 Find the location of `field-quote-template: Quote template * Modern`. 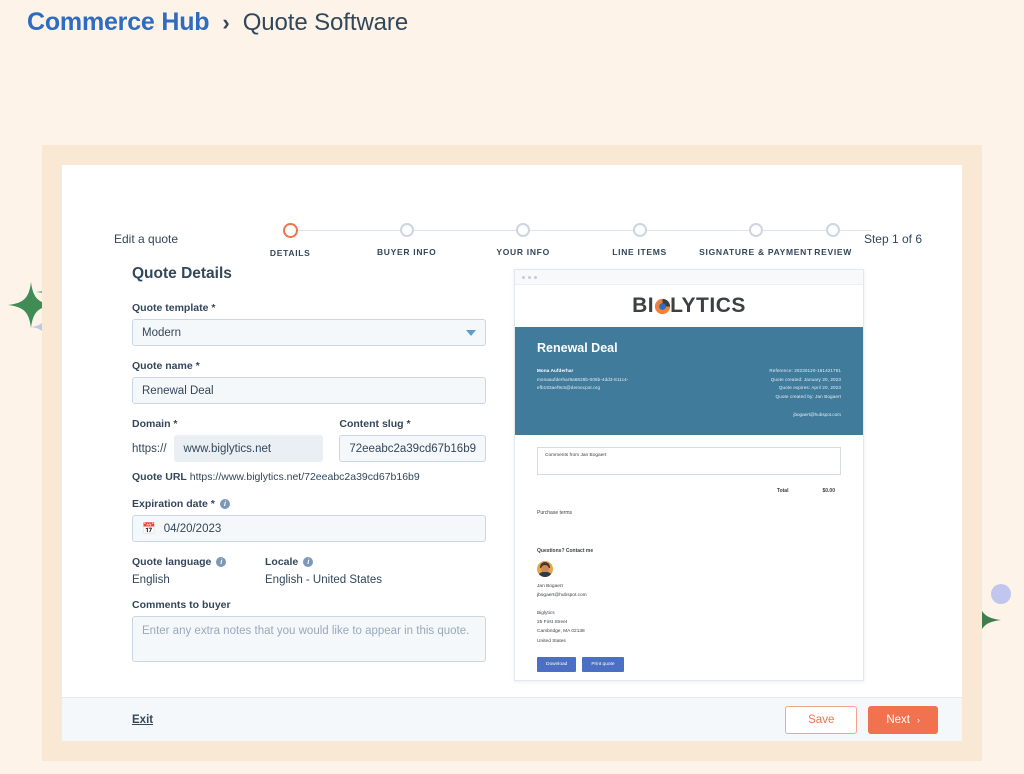

field-quote-template: Quote template * Modern is located at coordinates (309, 324).